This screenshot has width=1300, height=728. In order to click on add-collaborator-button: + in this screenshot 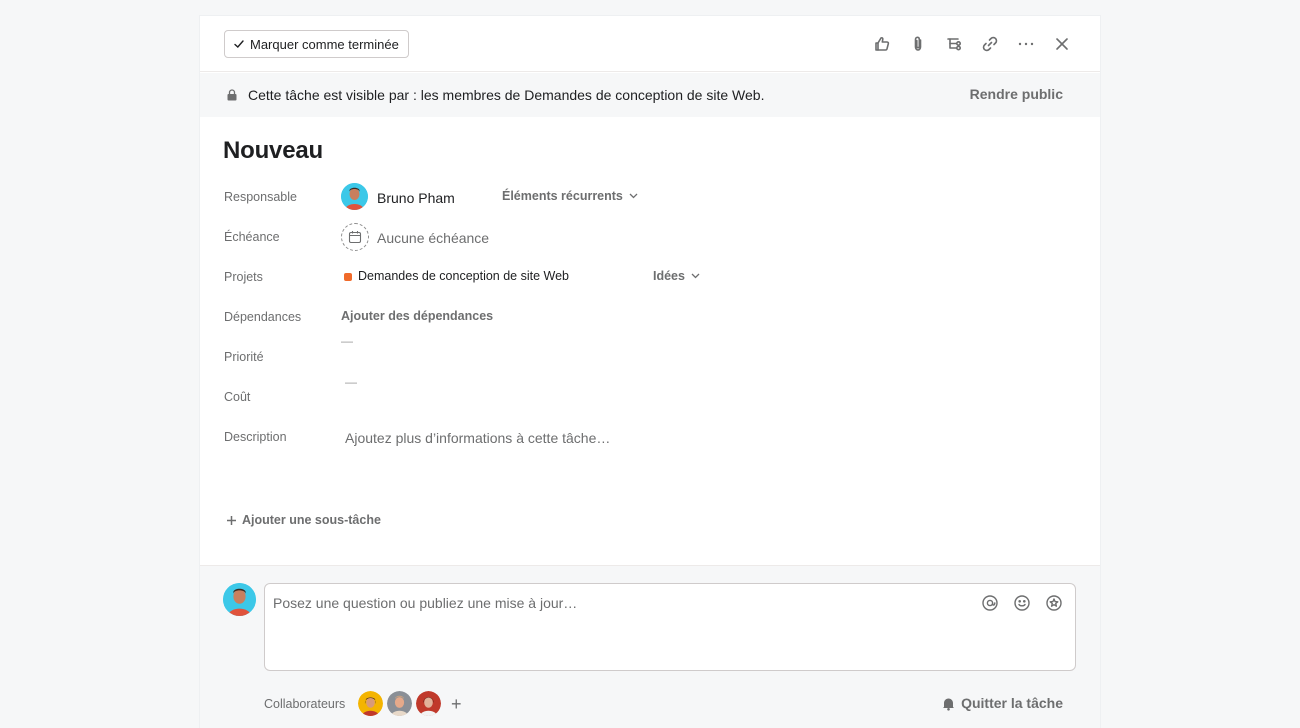, I will do `click(456, 704)`.